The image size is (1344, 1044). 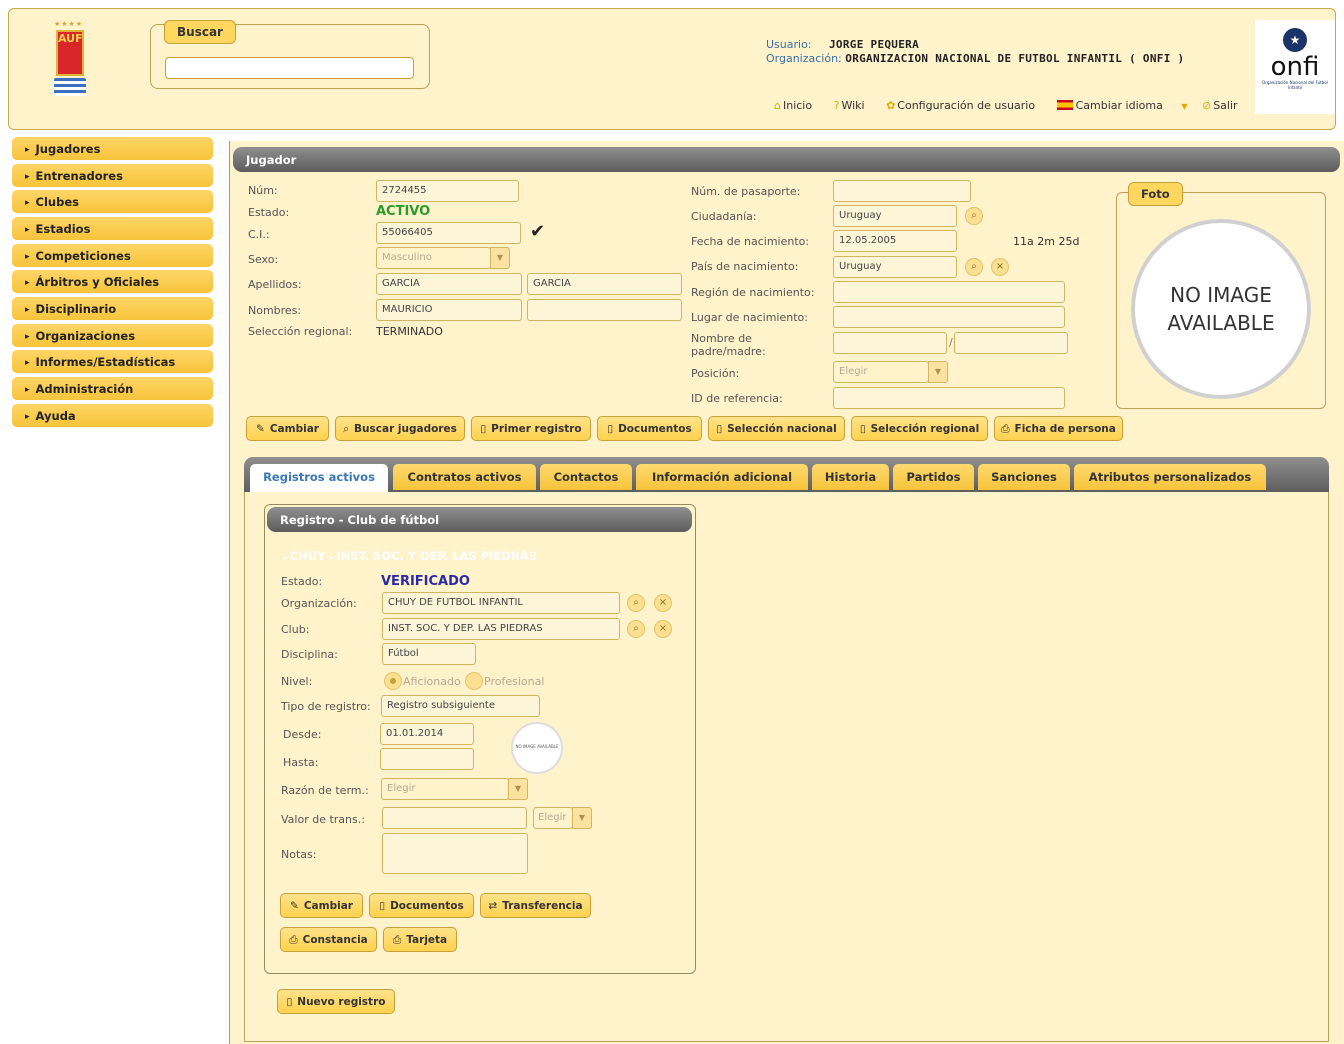 I want to click on sidebar-item-administracion: Administración, so click(x=112, y=388).